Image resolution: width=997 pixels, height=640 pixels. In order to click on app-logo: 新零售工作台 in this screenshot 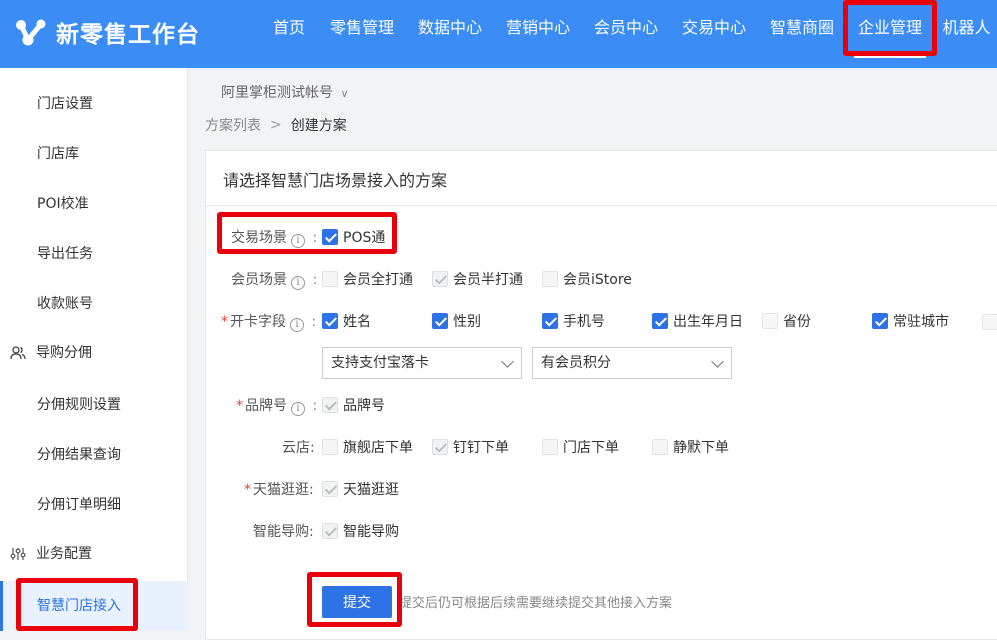, I will do `click(107, 32)`.